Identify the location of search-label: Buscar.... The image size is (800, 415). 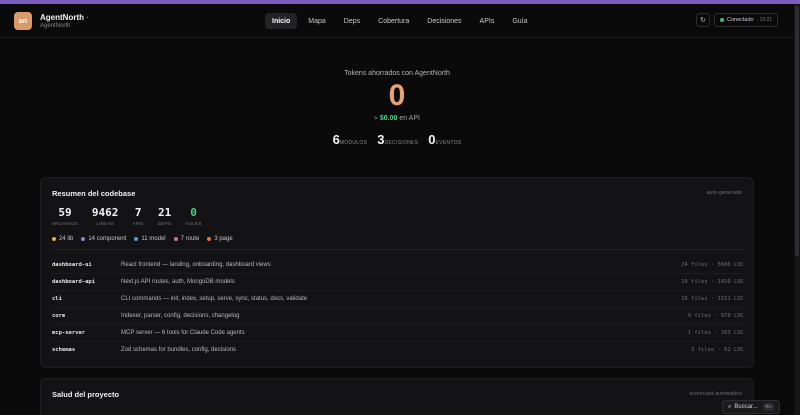
(746, 407).